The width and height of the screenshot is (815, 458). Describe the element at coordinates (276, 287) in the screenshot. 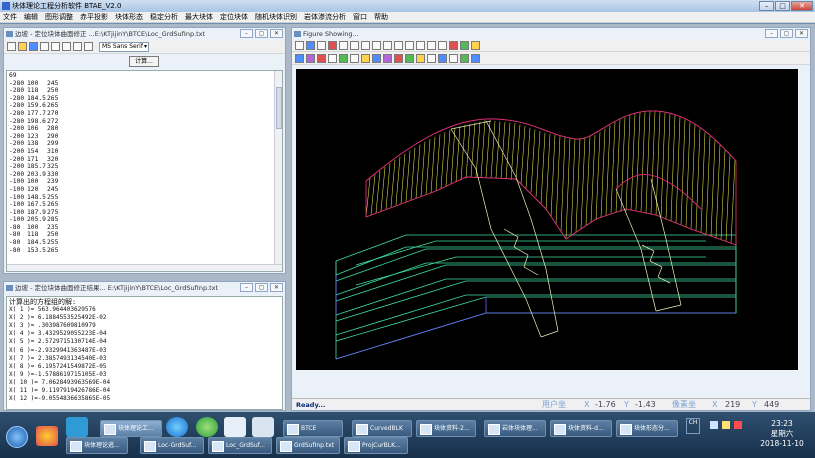

I see `results-close-button: ✕` at that location.